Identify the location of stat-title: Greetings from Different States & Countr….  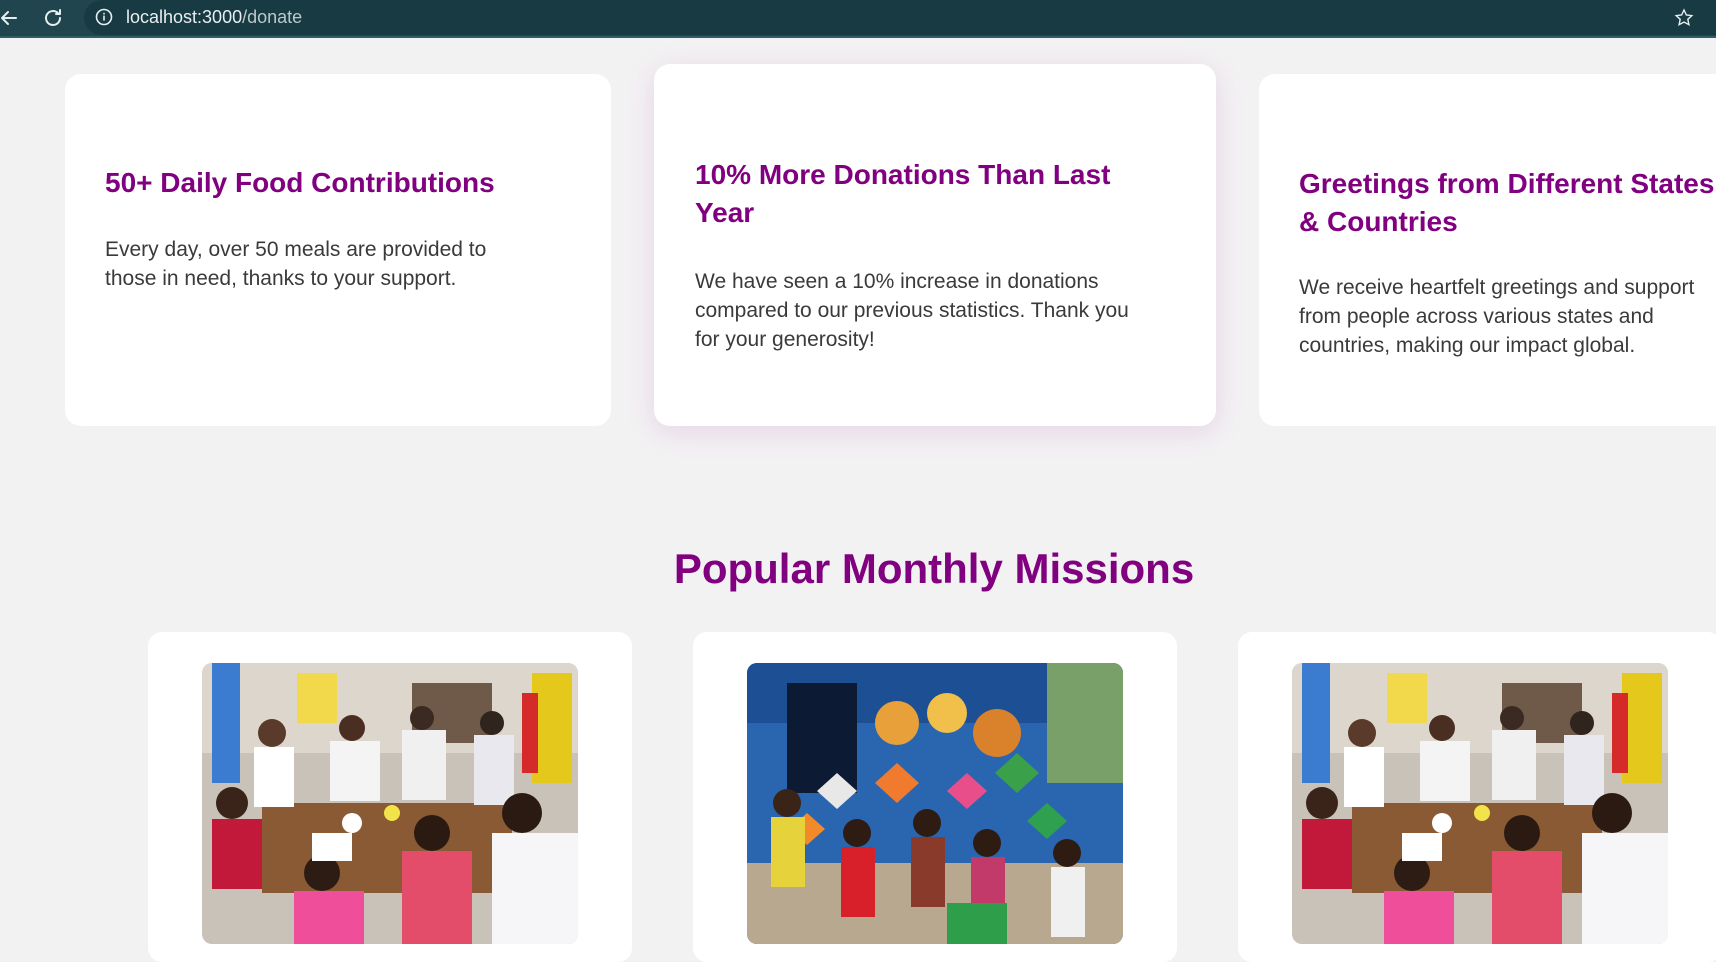
(1507, 202).